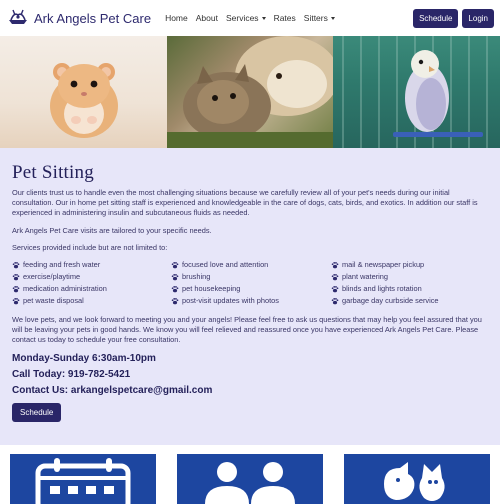  What do you see at coordinates (251, 289) in the screenshot?
I see `service-item: pet housekeeping` at bounding box center [251, 289].